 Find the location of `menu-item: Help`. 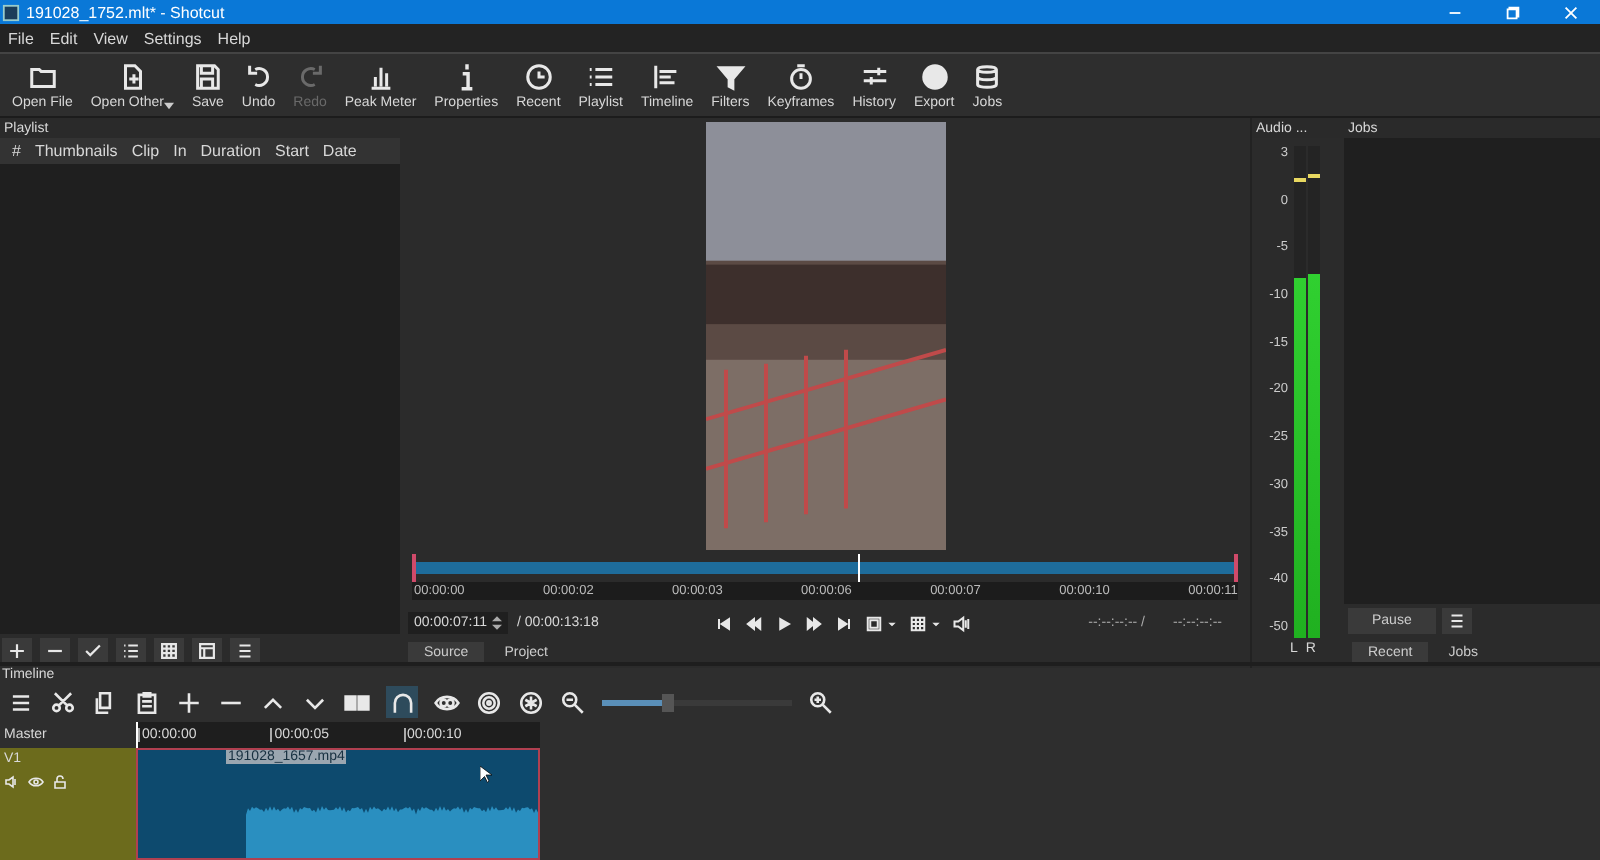

menu-item: Help is located at coordinates (234, 38).